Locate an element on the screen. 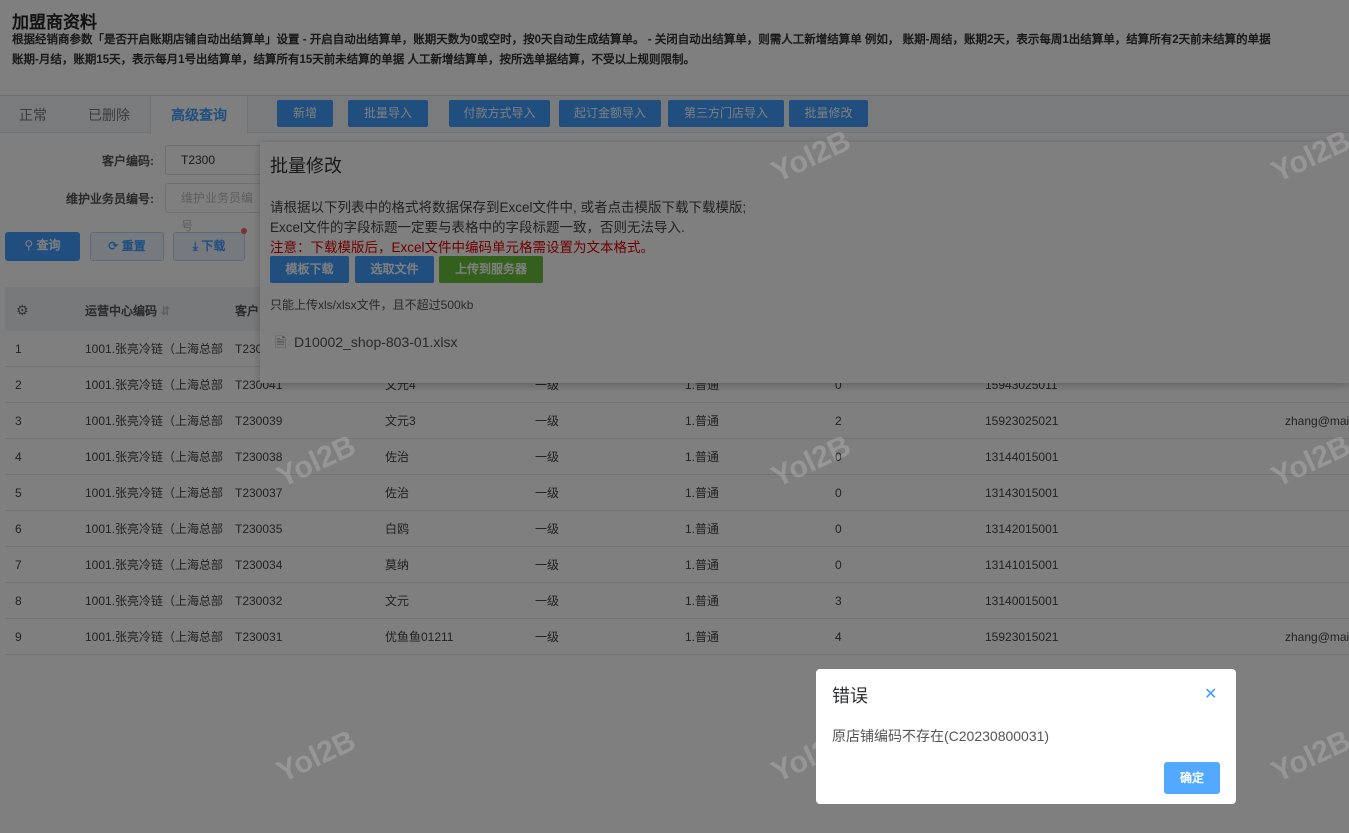  dialog-title: 错误 is located at coordinates (850, 696).